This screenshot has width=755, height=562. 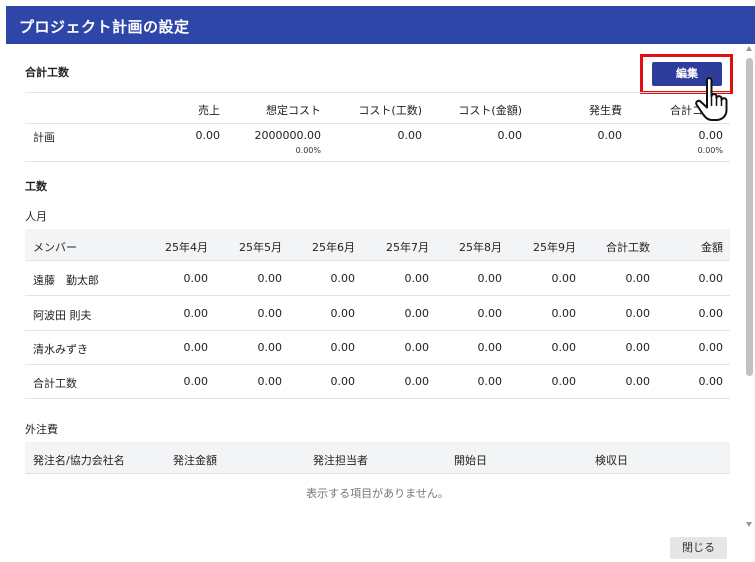 I want to click on plan-expected-cost-percent: 0.00%, so click(x=308, y=150).